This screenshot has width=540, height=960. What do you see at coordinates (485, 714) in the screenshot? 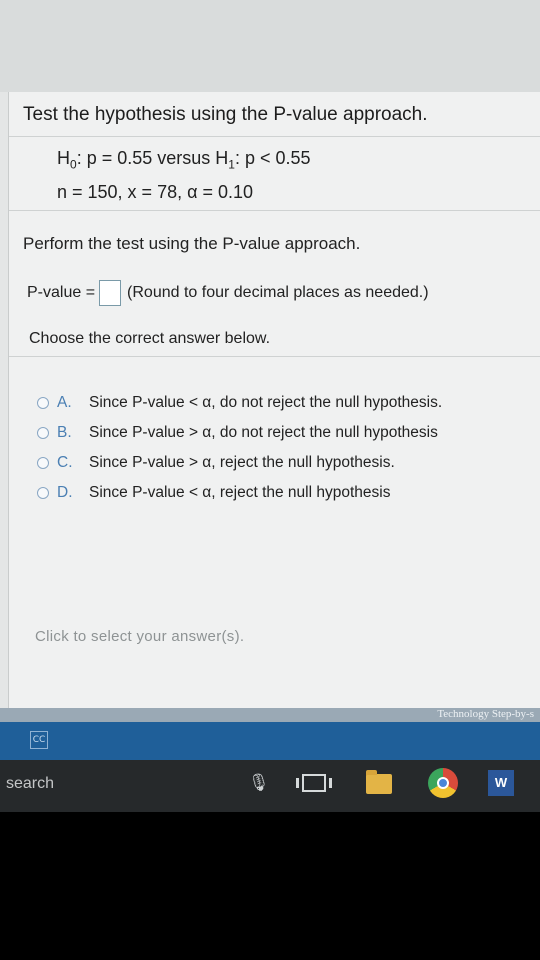
I see `brand-text: Technology Step-by-s` at bounding box center [485, 714].